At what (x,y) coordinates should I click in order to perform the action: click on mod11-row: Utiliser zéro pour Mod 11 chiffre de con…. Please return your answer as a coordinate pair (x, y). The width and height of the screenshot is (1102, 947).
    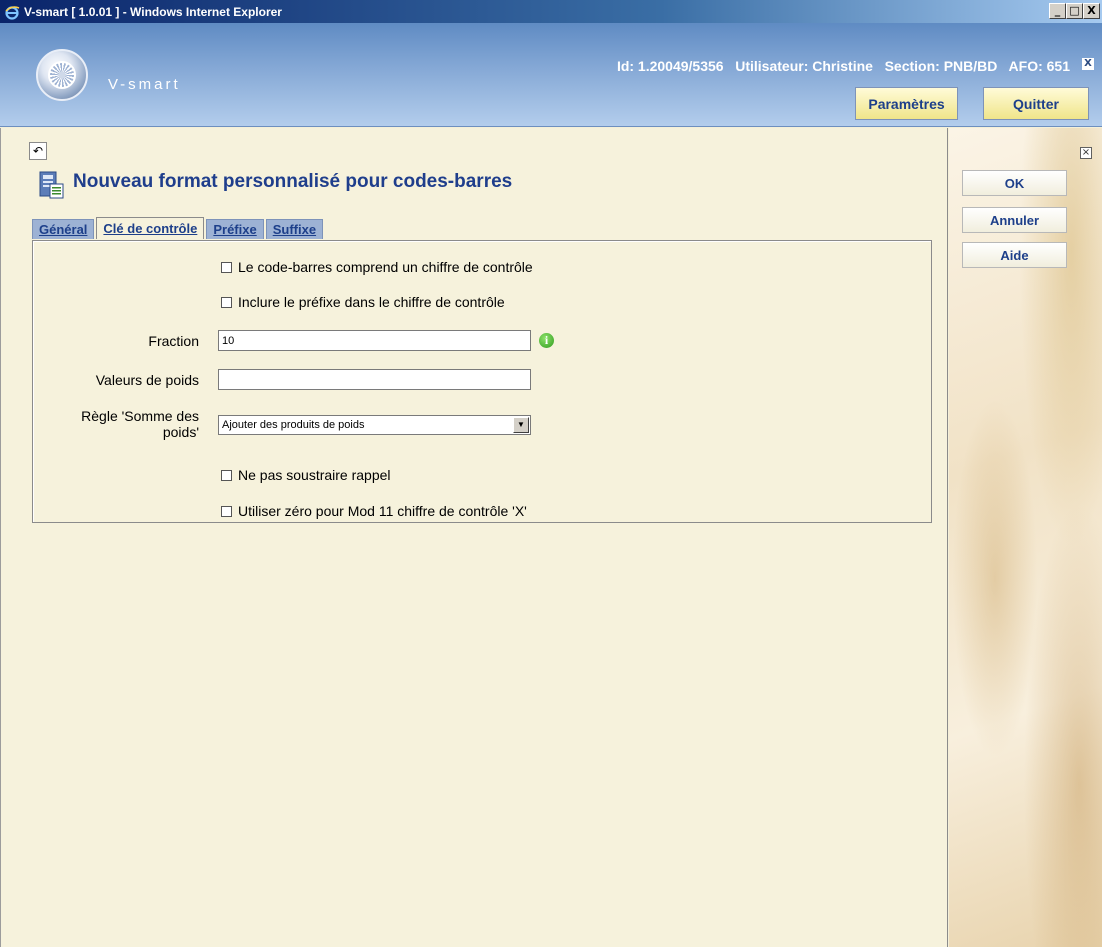
    Looking at the image, I should click on (374, 511).